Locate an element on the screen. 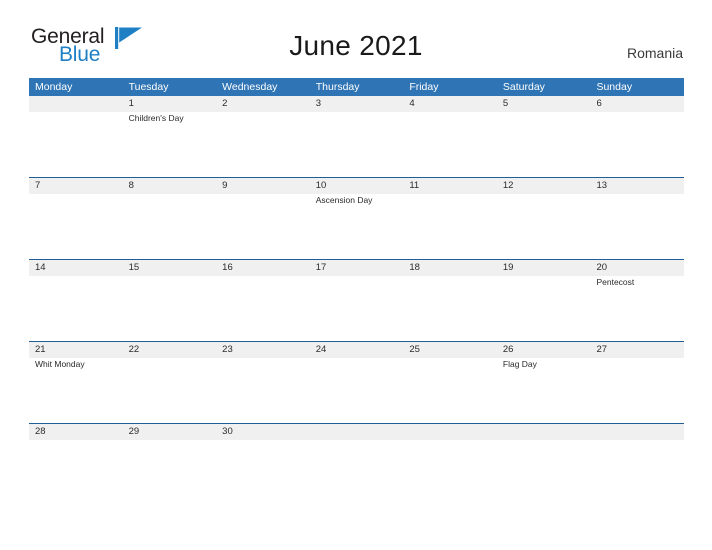 This screenshot has height=550, width=712. week-row: 1 2 3 4 5 6 Children's Day is located at coordinates (356, 136).